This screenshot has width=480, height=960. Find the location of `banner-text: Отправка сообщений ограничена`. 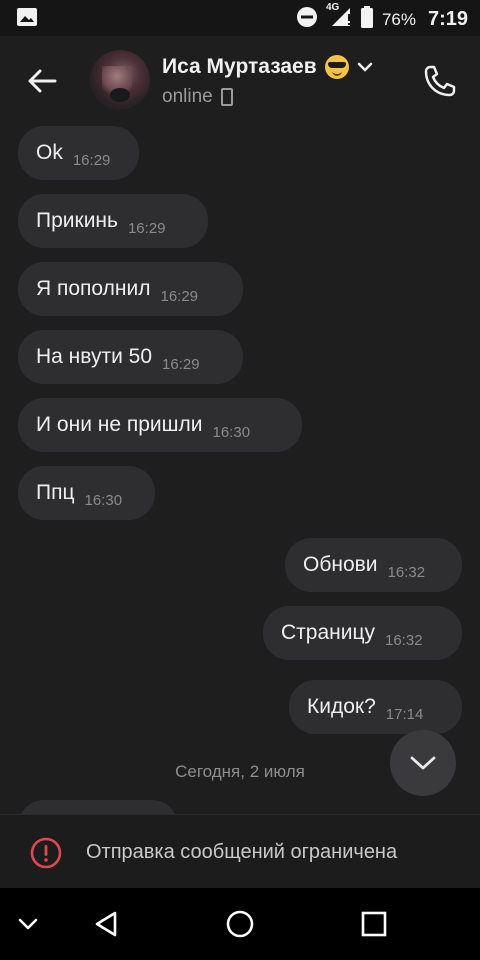

banner-text: Отправка сообщений ограничена is located at coordinates (242, 852).